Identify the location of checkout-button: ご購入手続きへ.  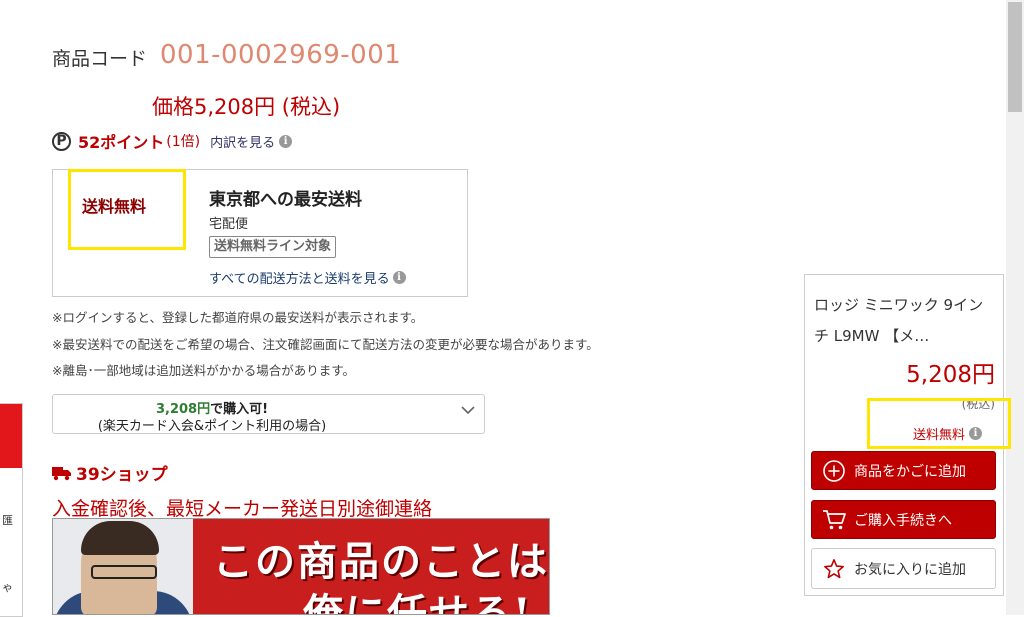
(903, 519).